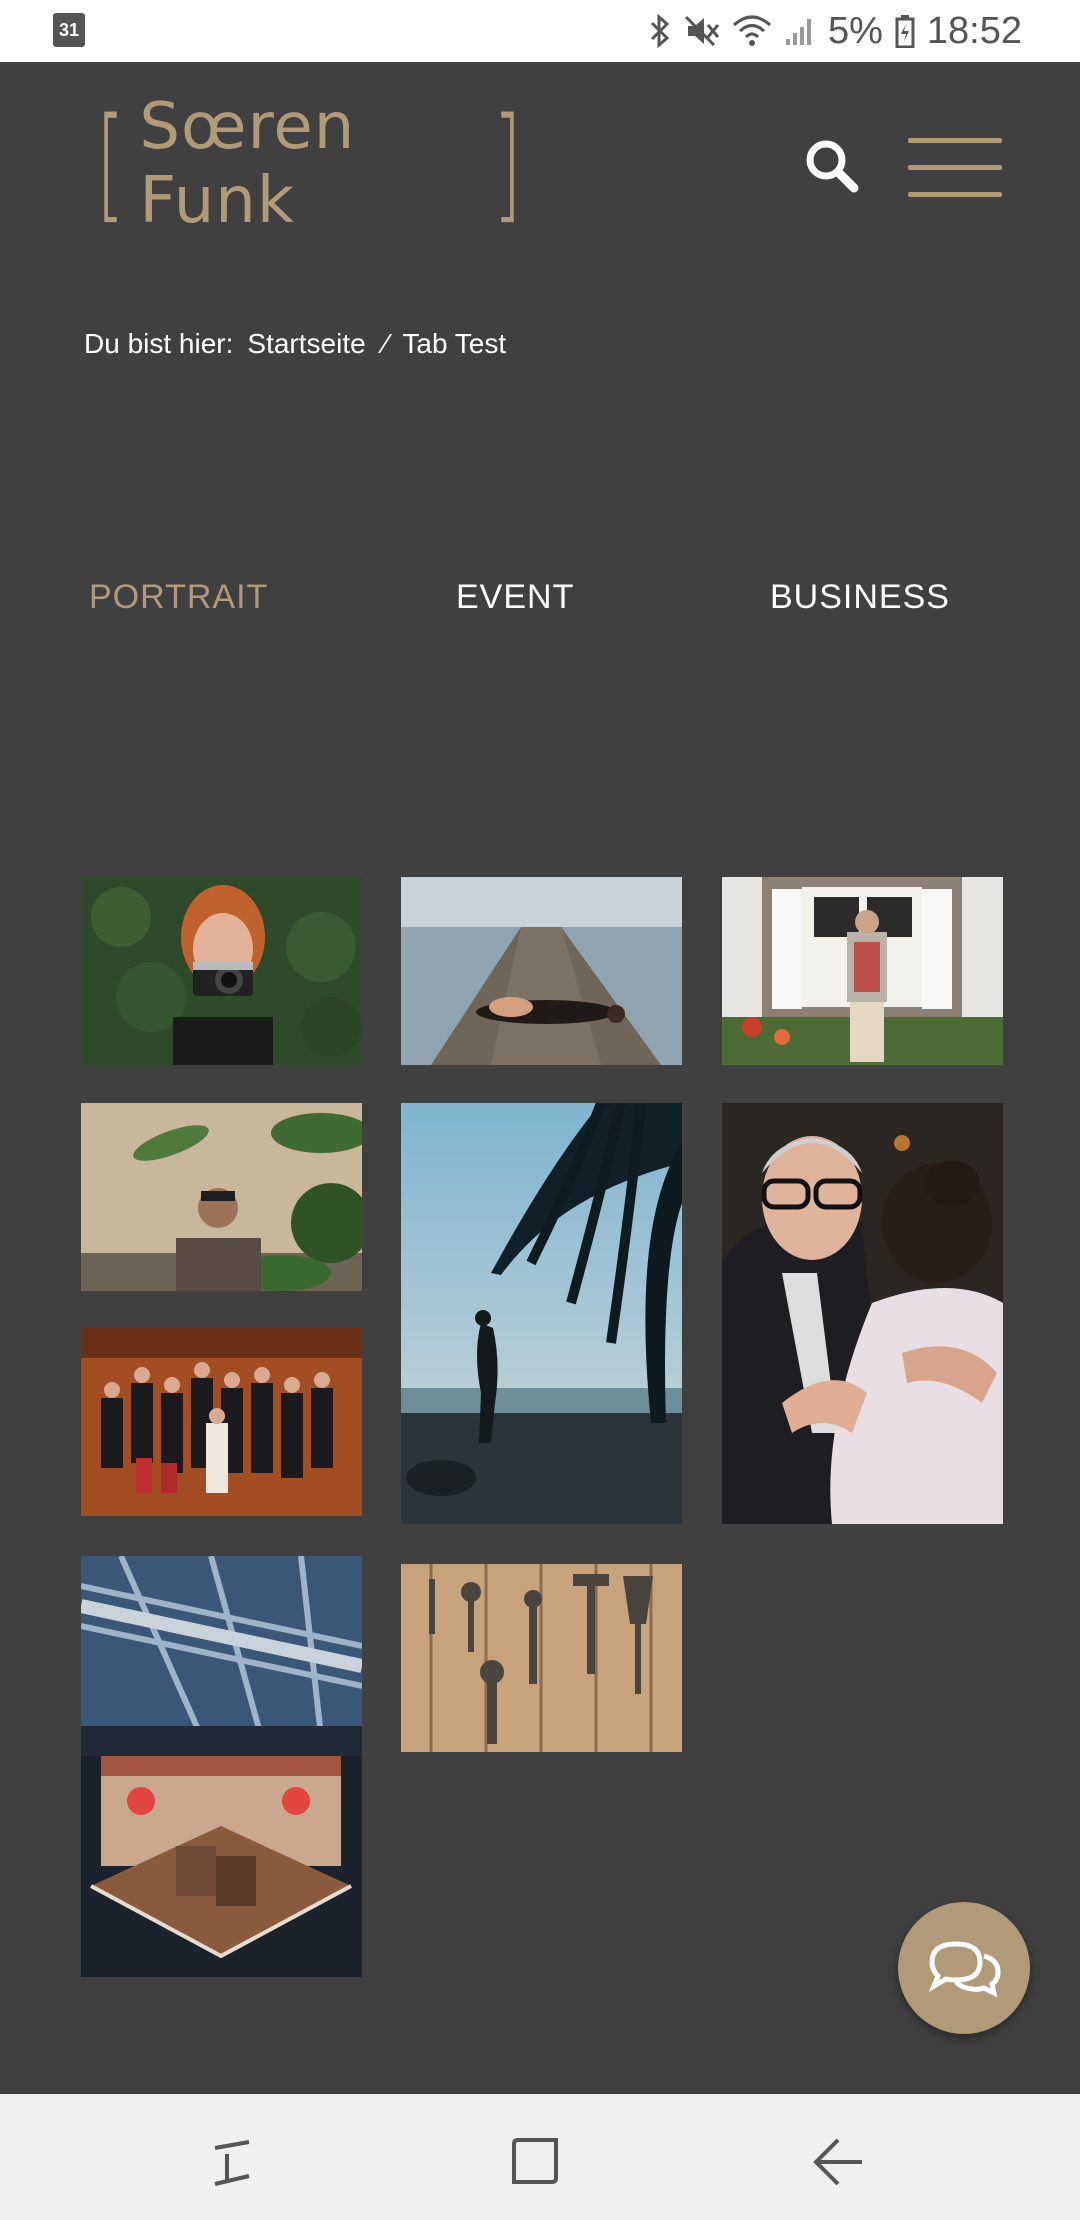 The width and height of the screenshot is (1080, 2220). What do you see at coordinates (454, 343) in the screenshot?
I see `breadcrumb-current: Tab Test` at bounding box center [454, 343].